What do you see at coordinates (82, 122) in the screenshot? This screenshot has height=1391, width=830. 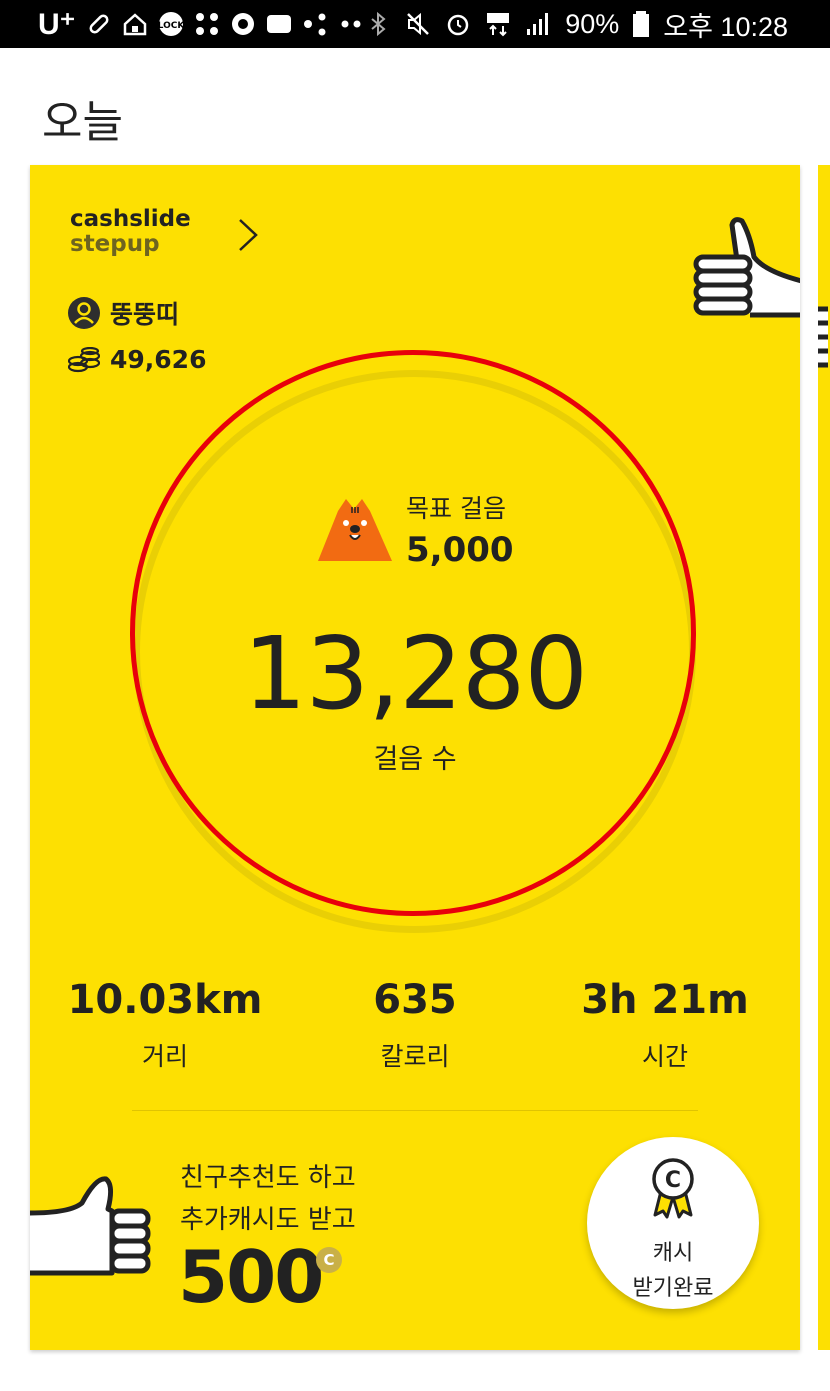 I see `page-title: 오늘` at bounding box center [82, 122].